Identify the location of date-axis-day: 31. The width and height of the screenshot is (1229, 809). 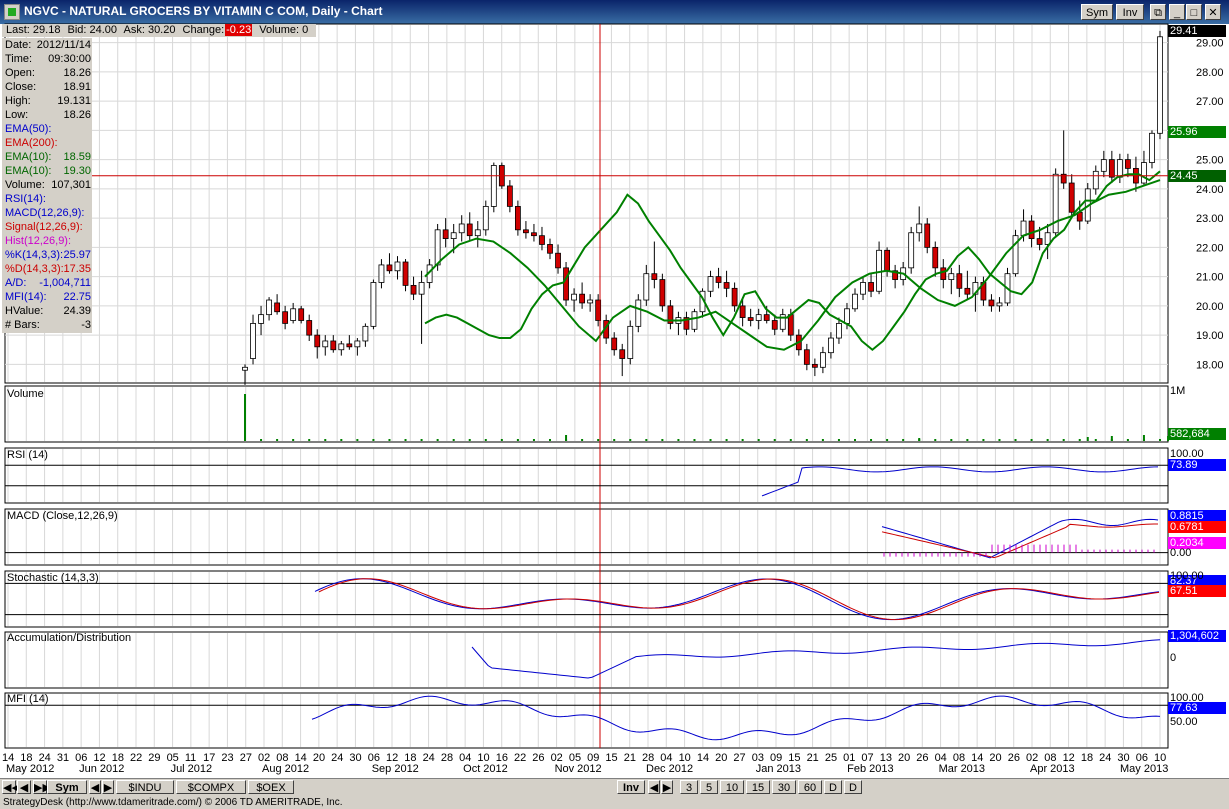
(63, 758).